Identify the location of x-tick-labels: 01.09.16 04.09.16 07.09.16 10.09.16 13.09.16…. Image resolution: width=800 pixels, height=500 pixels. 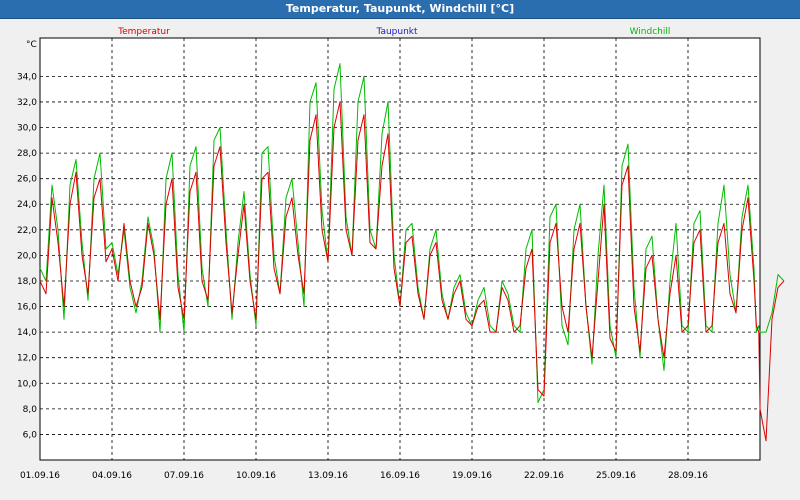
(364, 476).